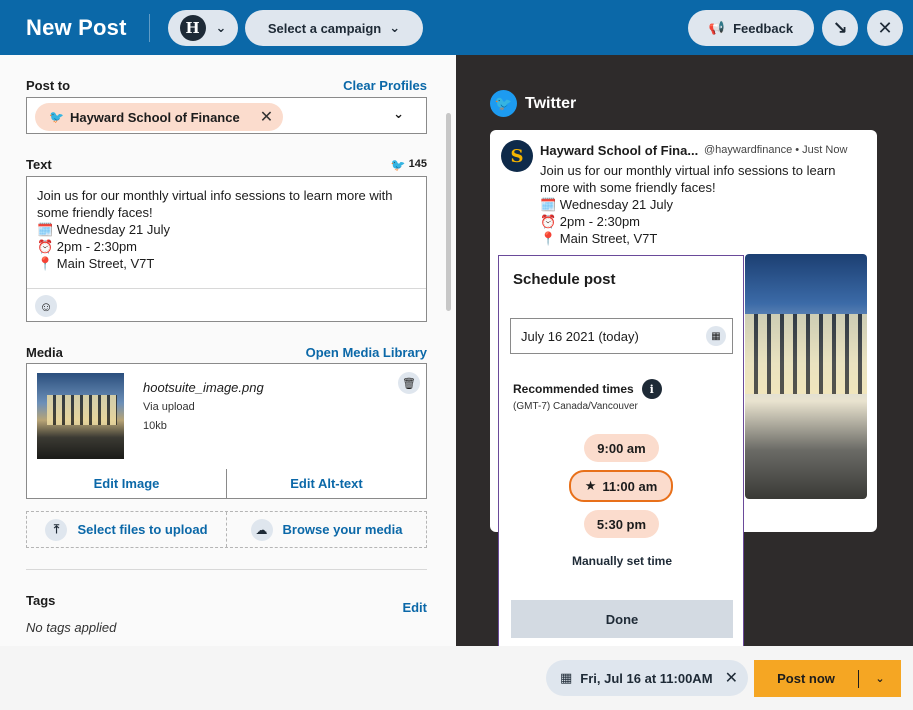  I want to click on scheduled-time-label: Fri, Jul 16 at 11:00AM, so click(646, 678).